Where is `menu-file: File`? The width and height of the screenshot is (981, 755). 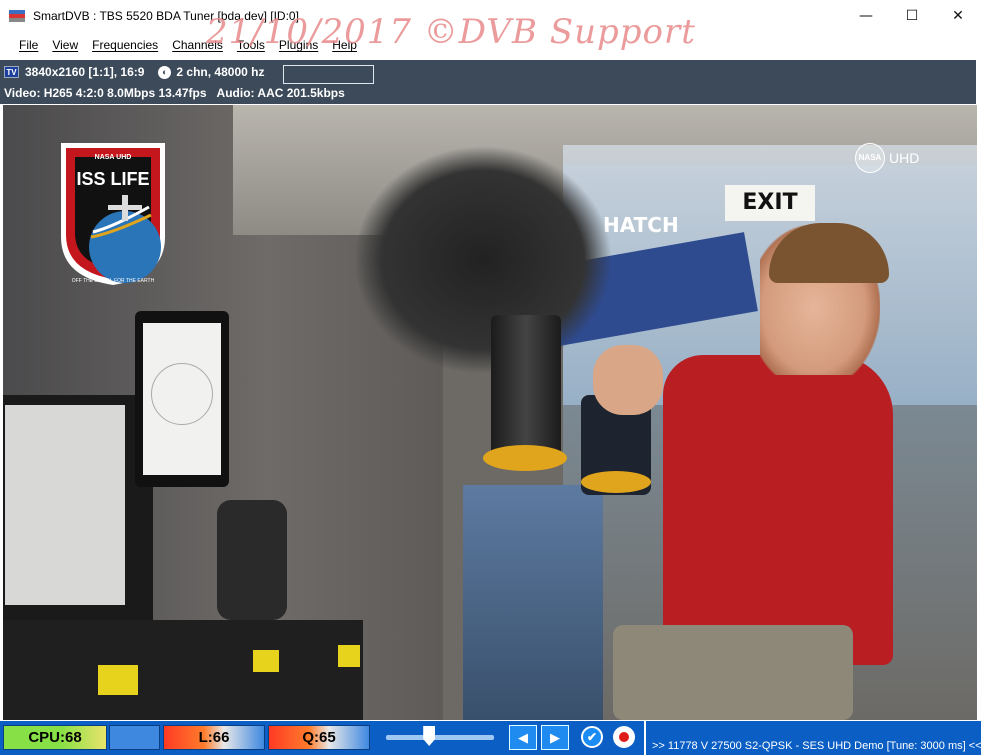 menu-file: File is located at coordinates (28, 45).